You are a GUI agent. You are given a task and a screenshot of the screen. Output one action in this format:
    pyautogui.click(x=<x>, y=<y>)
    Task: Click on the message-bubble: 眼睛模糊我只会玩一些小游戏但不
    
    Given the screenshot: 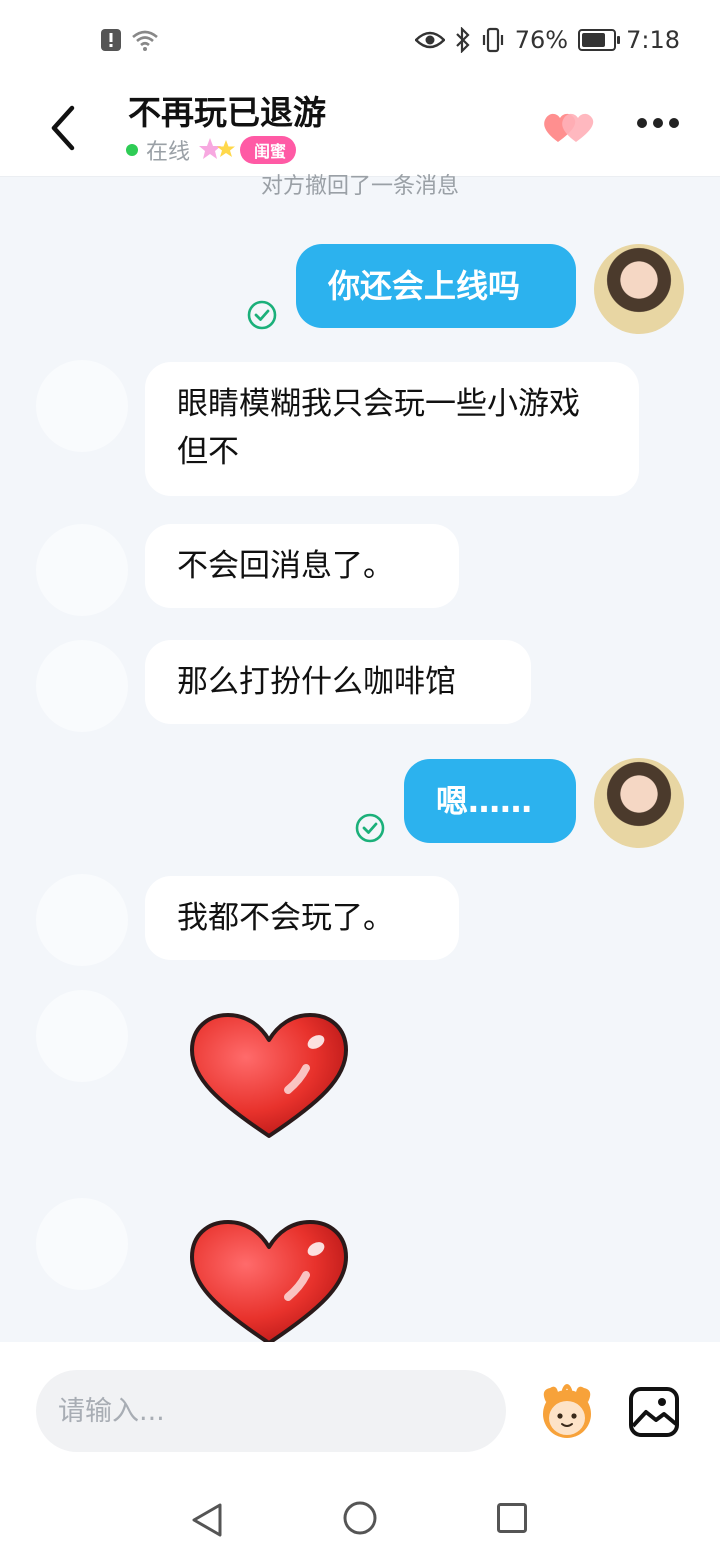 What is the action you would take?
    pyautogui.click(x=392, y=429)
    